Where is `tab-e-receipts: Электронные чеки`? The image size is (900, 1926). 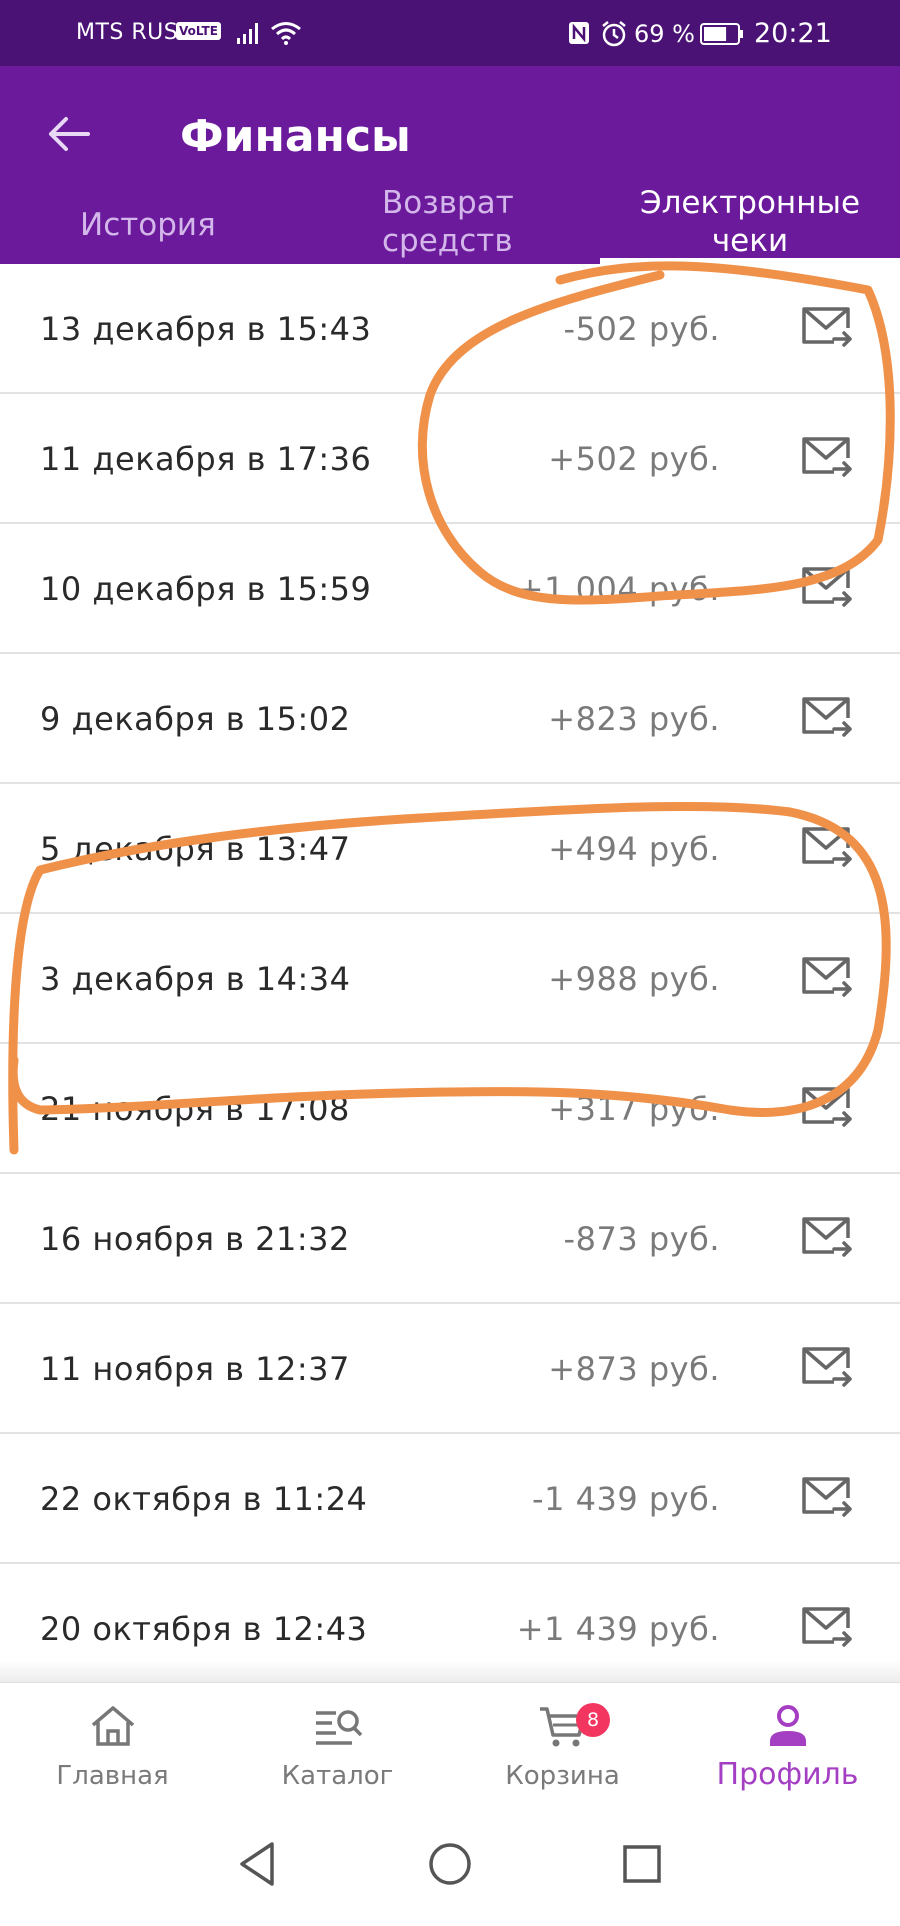 tab-e-receipts: Электронные чеки is located at coordinates (750, 222).